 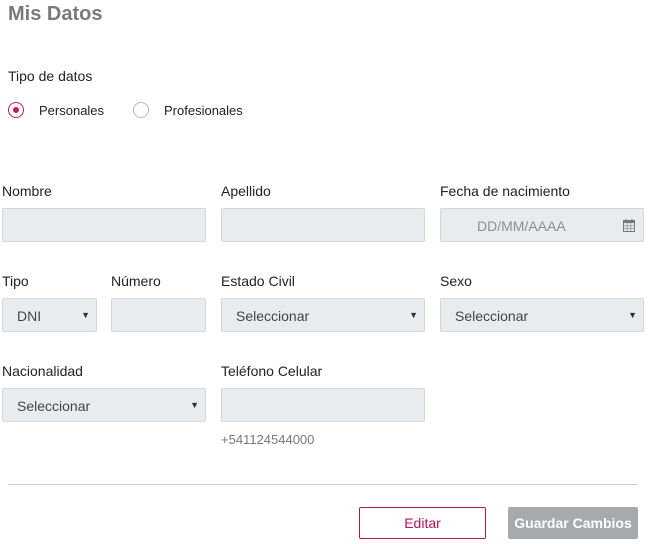 What do you see at coordinates (15, 281) in the screenshot?
I see `tipo-label: Tipo` at bounding box center [15, 281].